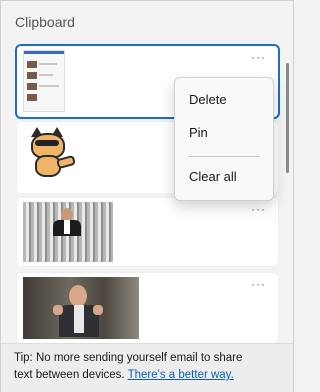 The height and width of the screenshot is (392, 320). Describe the element at coordinates (47, 143) in the screenshot. I see `cat-sunglasses` at that location.